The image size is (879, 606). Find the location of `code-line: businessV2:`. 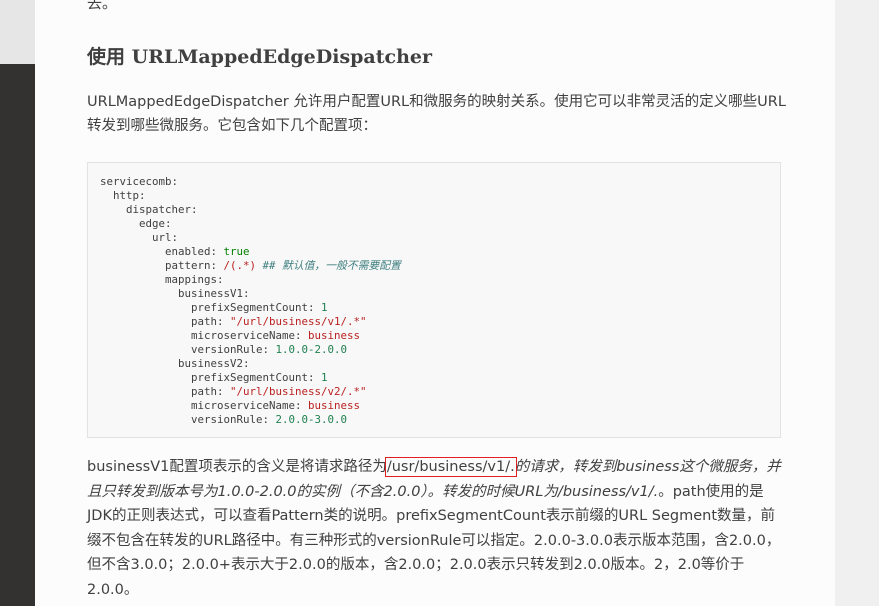

code-line: businessV2: is located at coordinates (175, 363).